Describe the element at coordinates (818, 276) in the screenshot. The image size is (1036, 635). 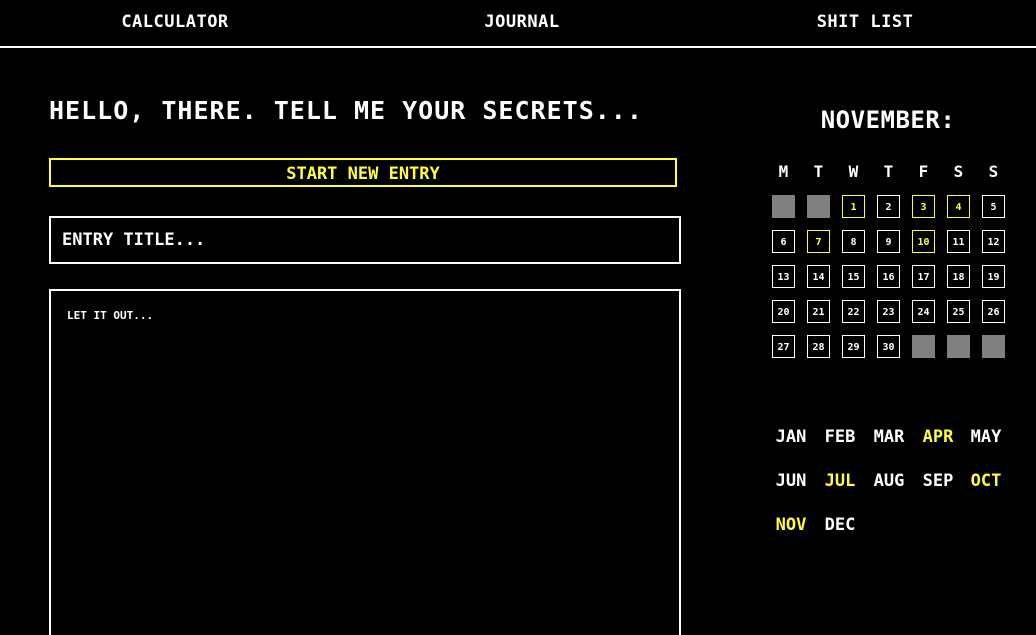
I see `calendar-day: 14` at that location.